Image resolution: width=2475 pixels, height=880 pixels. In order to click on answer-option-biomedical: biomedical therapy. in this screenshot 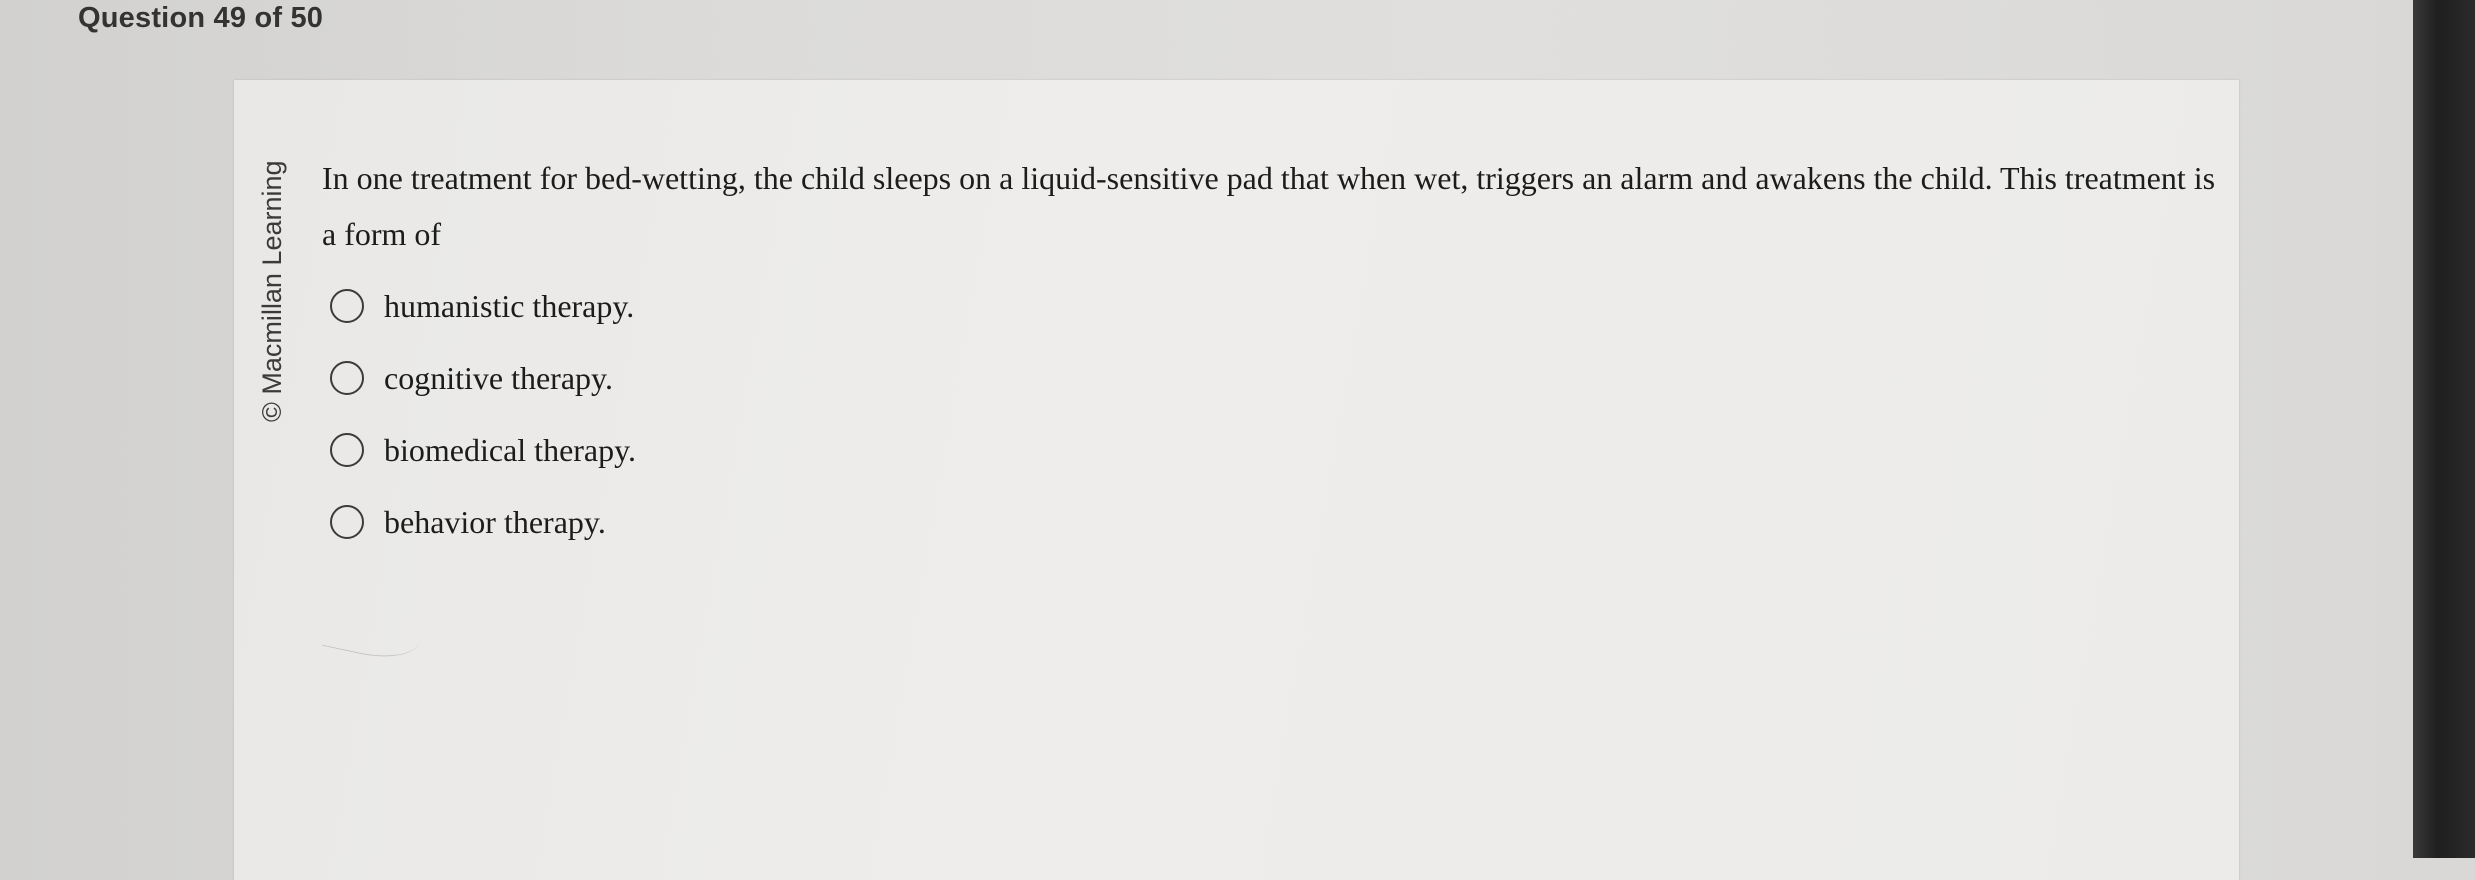, I will do `click(483, 450)`.